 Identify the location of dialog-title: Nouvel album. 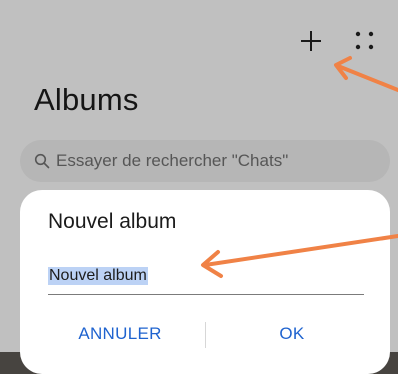
(112, 221).